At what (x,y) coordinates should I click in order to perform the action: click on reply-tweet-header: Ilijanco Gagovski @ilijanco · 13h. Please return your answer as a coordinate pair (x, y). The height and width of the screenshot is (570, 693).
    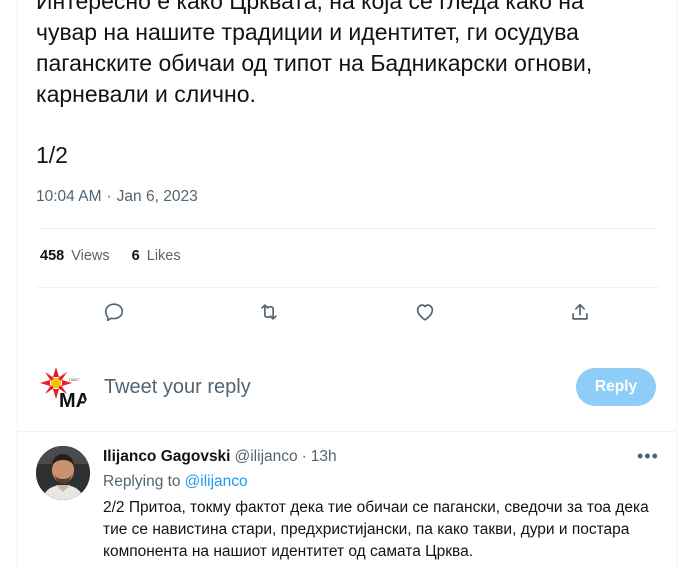
    Looking at the image, I should click on (220, 457).